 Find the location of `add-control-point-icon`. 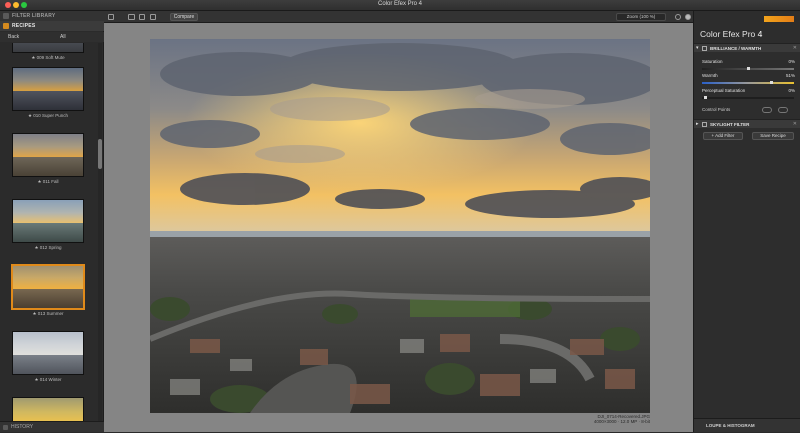

add-control-point-icon is located at coordinates (767, 110).